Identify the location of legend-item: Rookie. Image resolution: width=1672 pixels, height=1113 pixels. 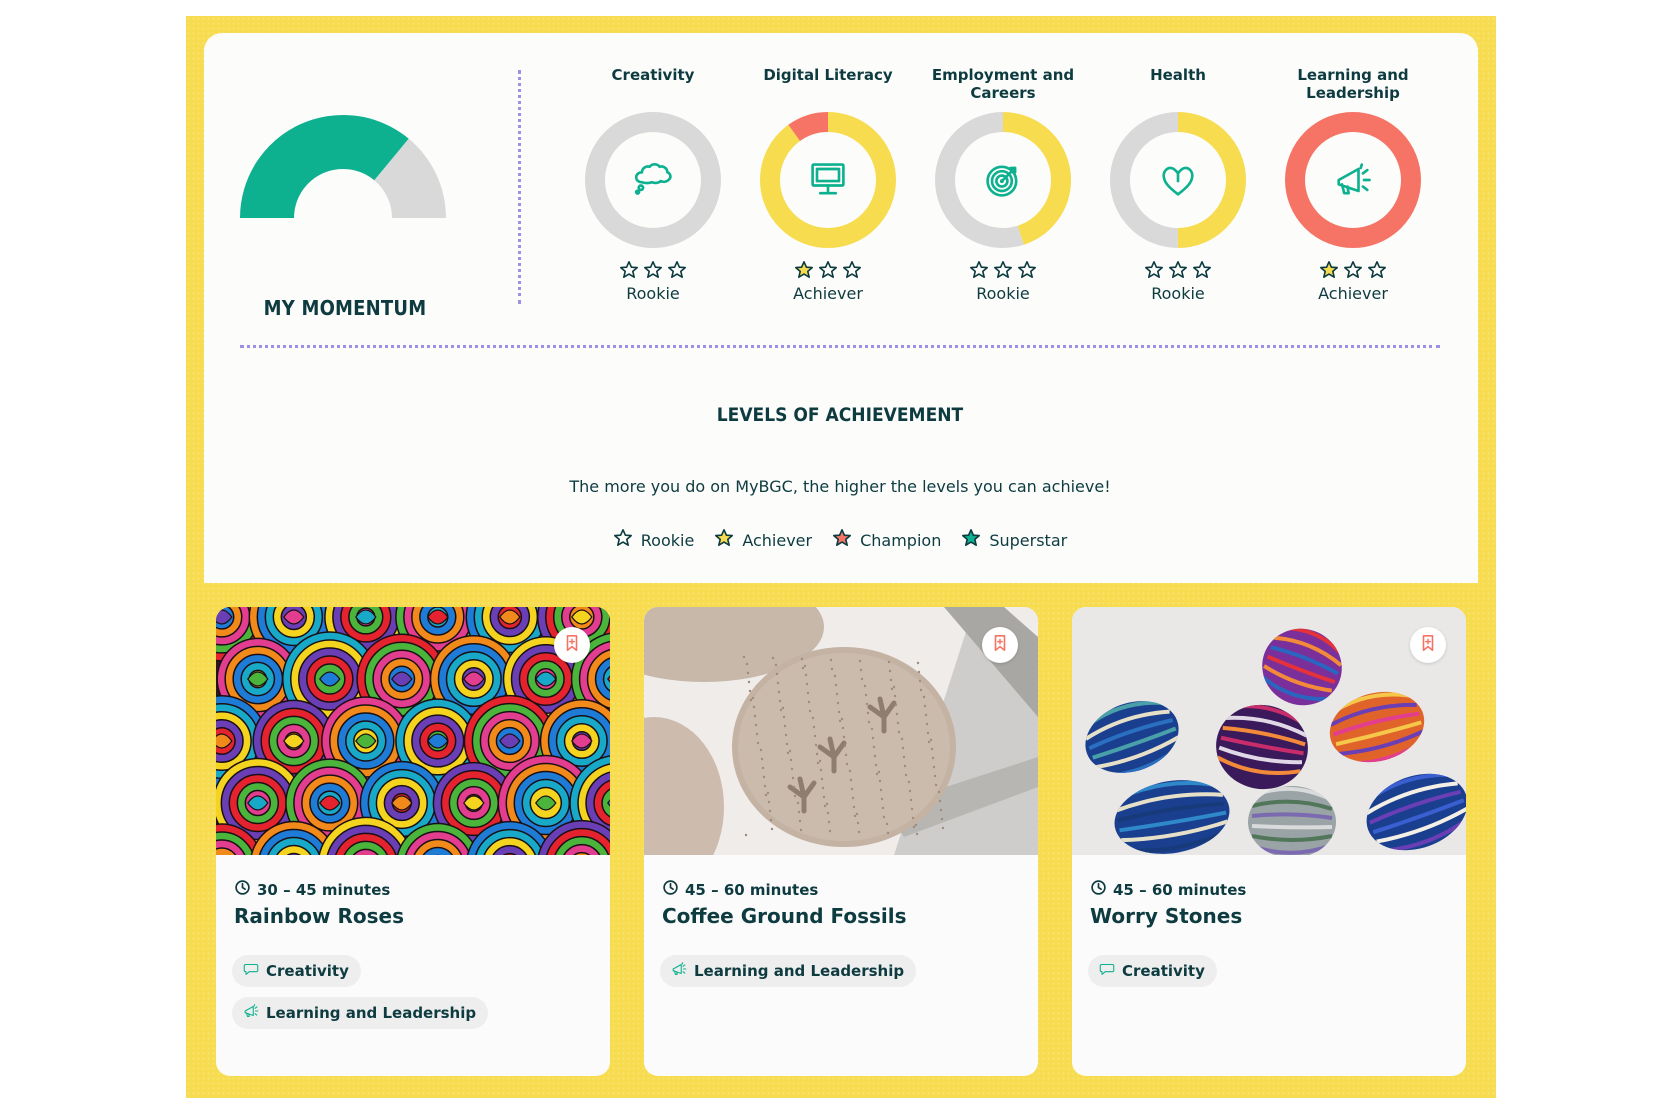
(654, 540).